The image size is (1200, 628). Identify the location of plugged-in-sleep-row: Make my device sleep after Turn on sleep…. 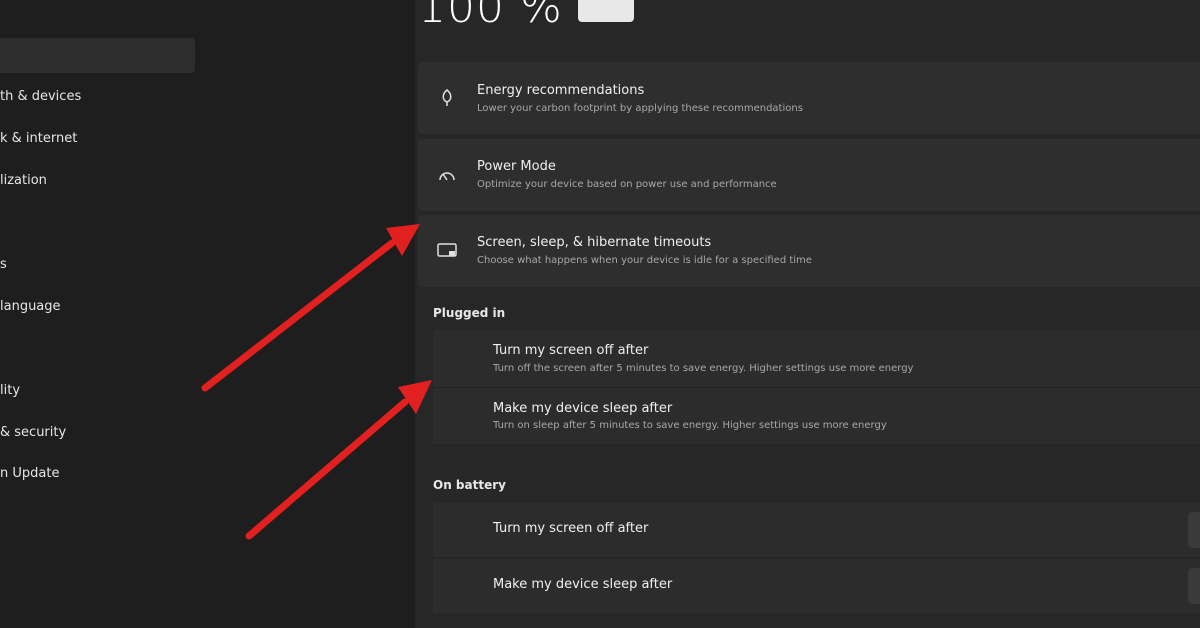
(816, 416).